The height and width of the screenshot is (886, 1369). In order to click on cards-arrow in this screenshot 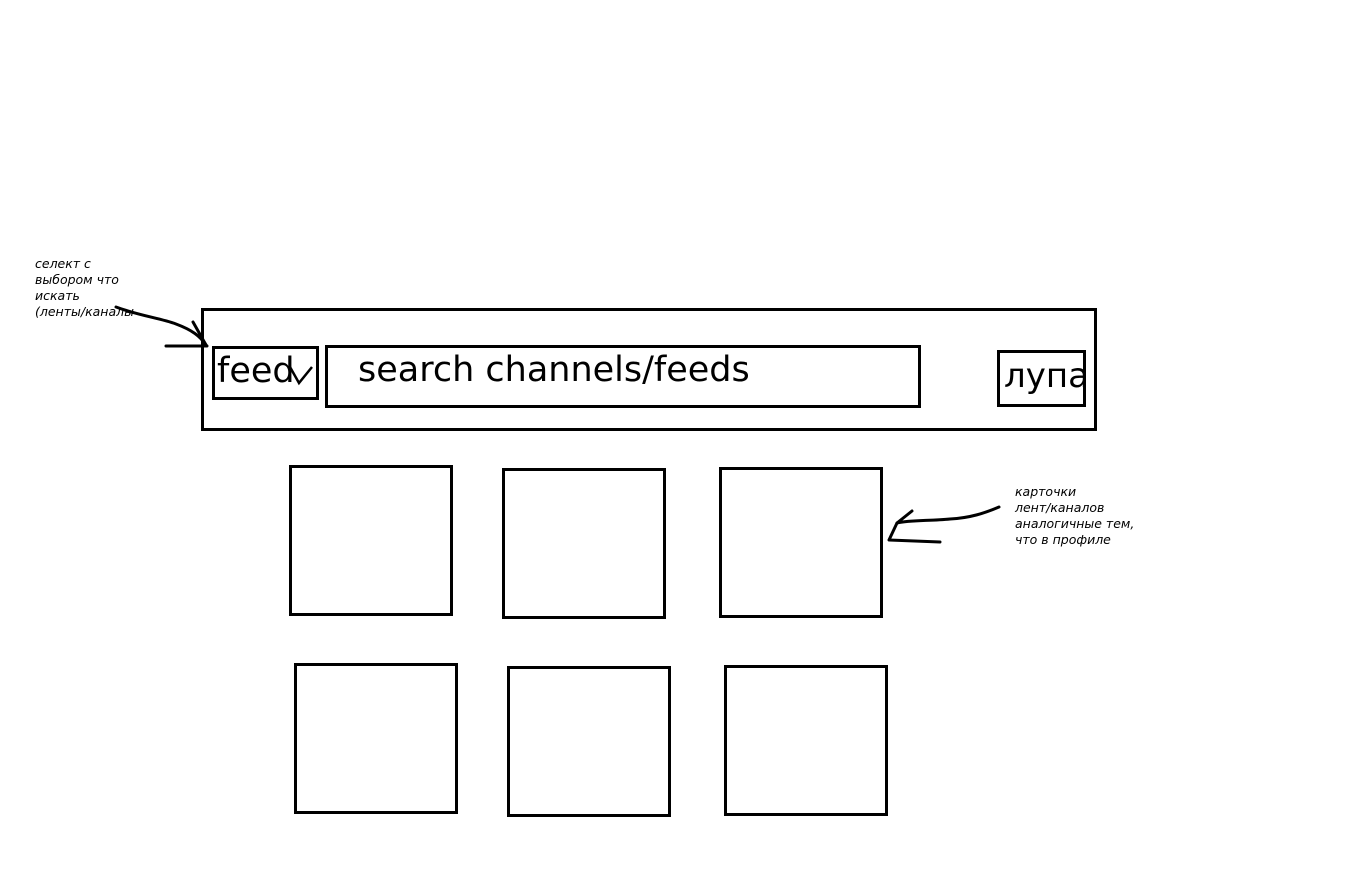, I will do `click(948, 515)`.